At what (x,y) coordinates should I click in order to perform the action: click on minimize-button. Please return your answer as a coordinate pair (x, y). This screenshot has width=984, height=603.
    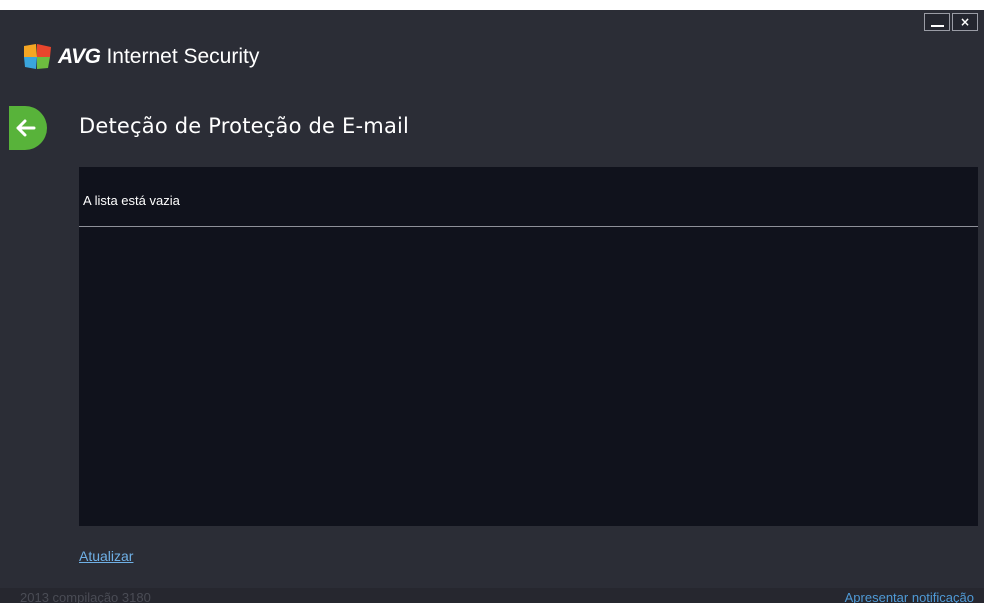
    Looking at the image, I should click on (937, 22).